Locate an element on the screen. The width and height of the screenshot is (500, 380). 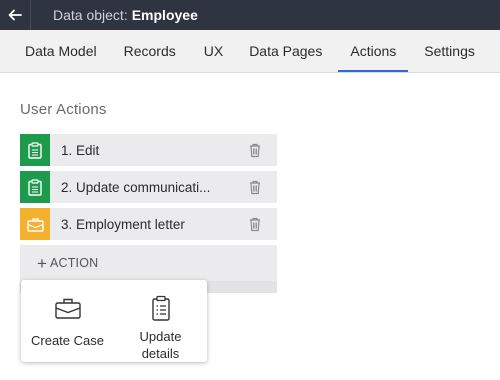
update-details-label-line1: Update is located at coordinates (160, 336).